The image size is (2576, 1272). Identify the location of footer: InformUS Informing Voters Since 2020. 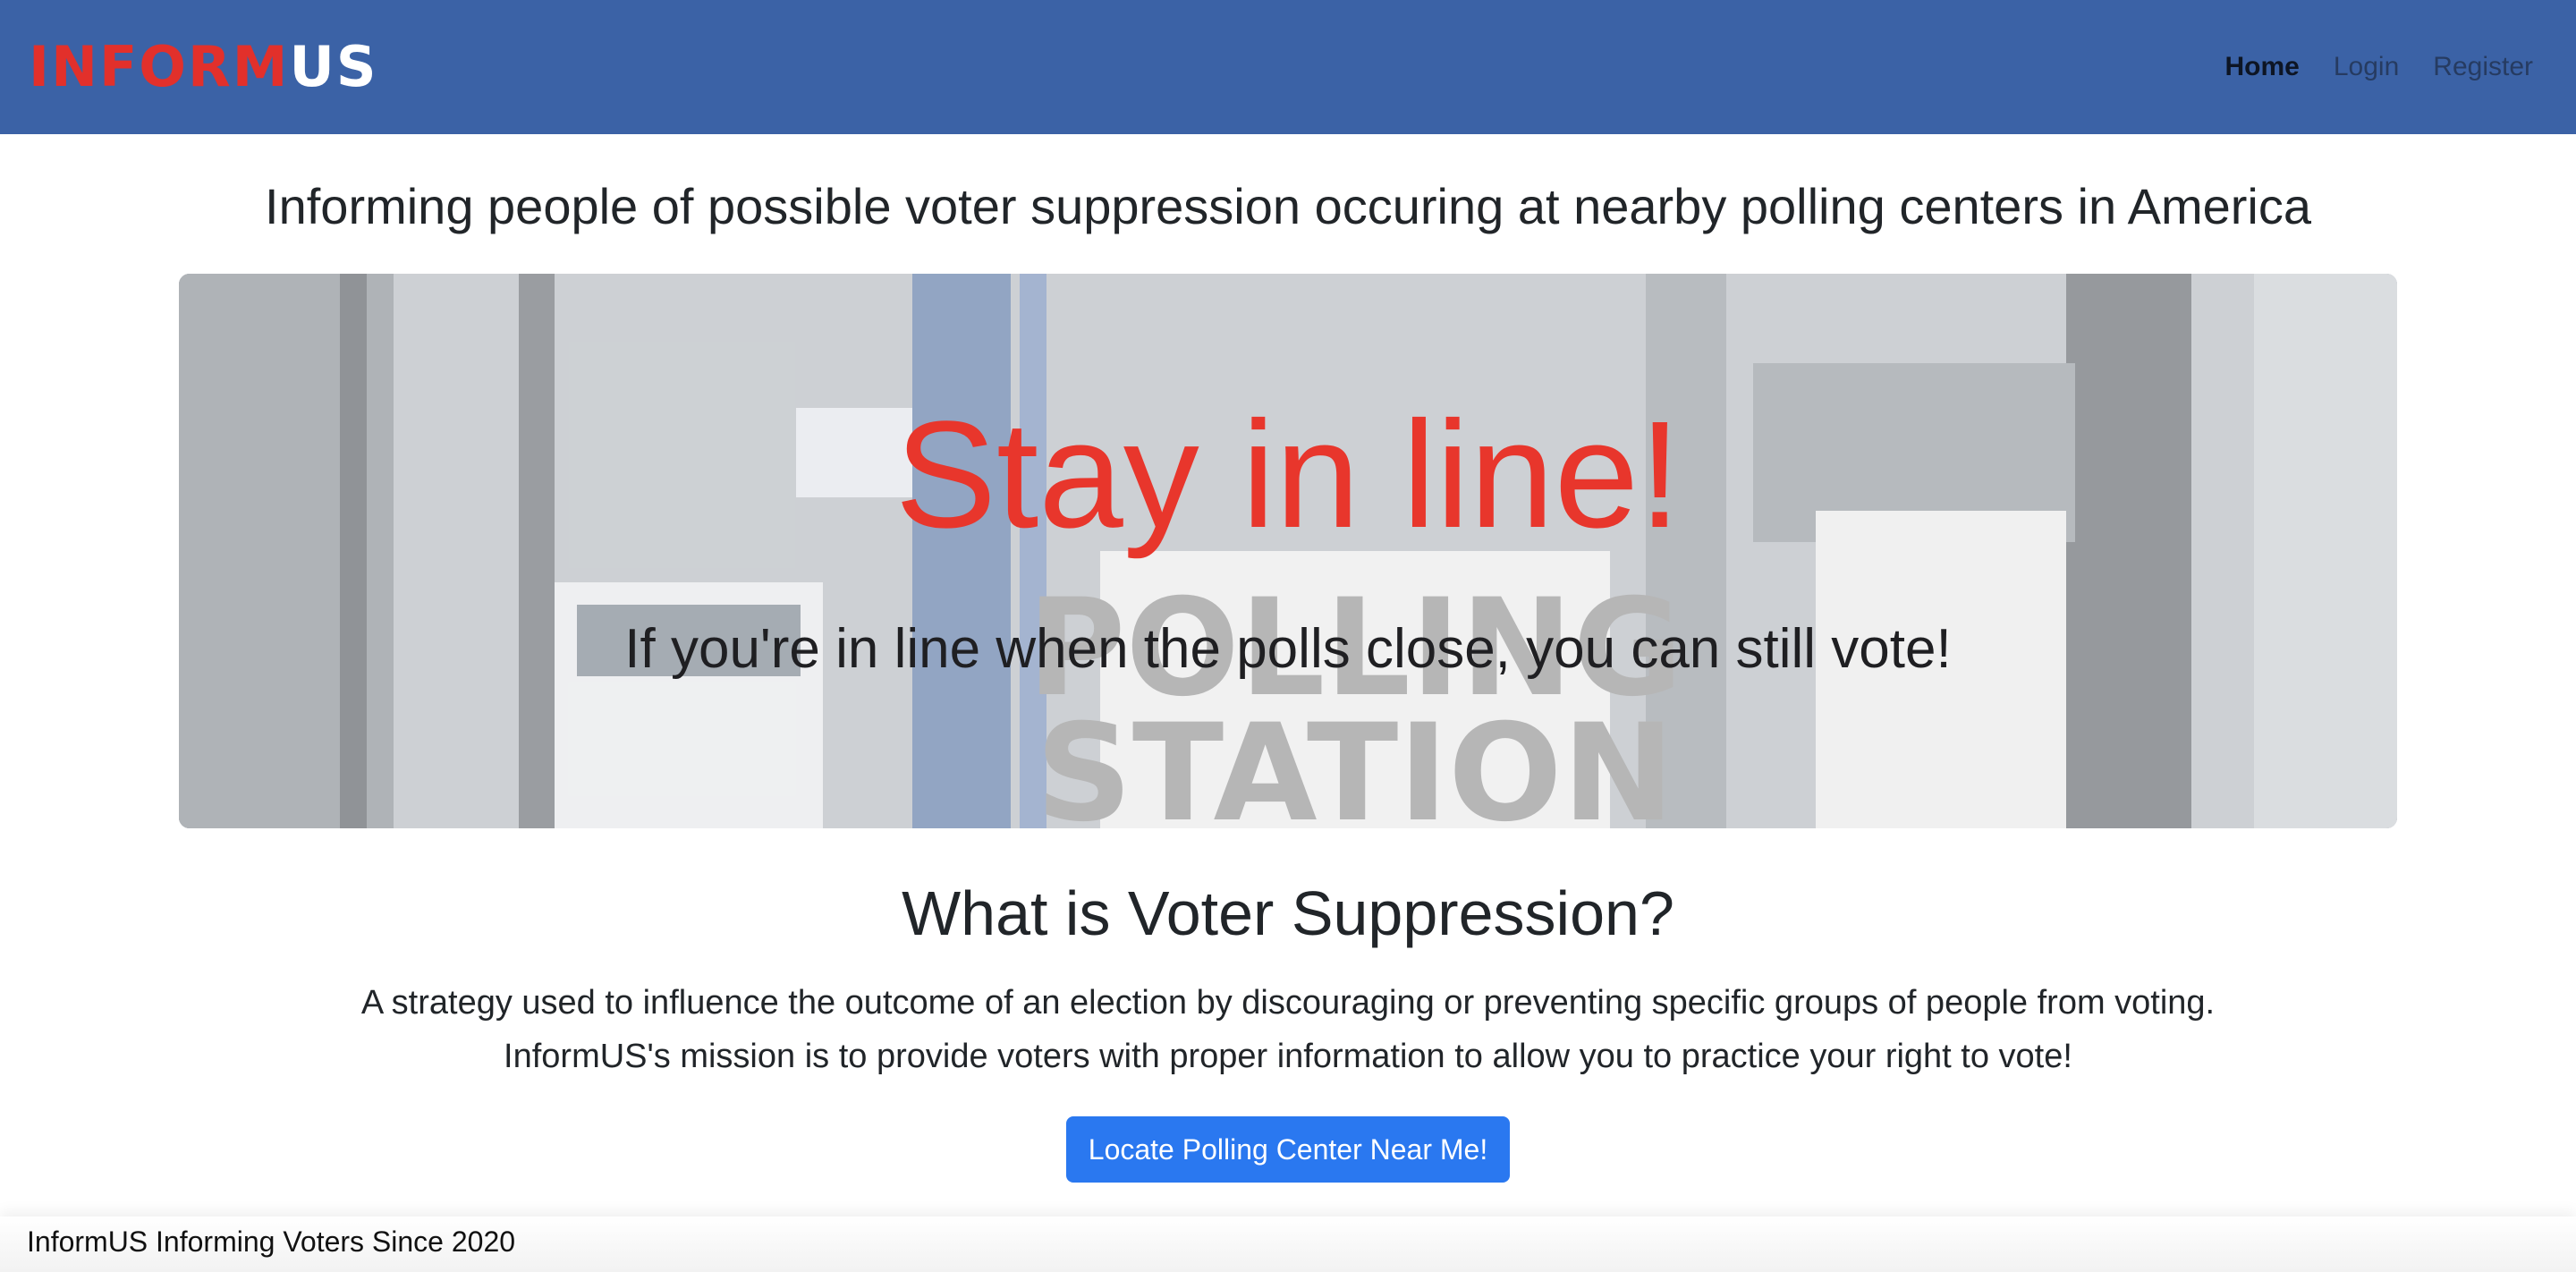
(1288, 1244).